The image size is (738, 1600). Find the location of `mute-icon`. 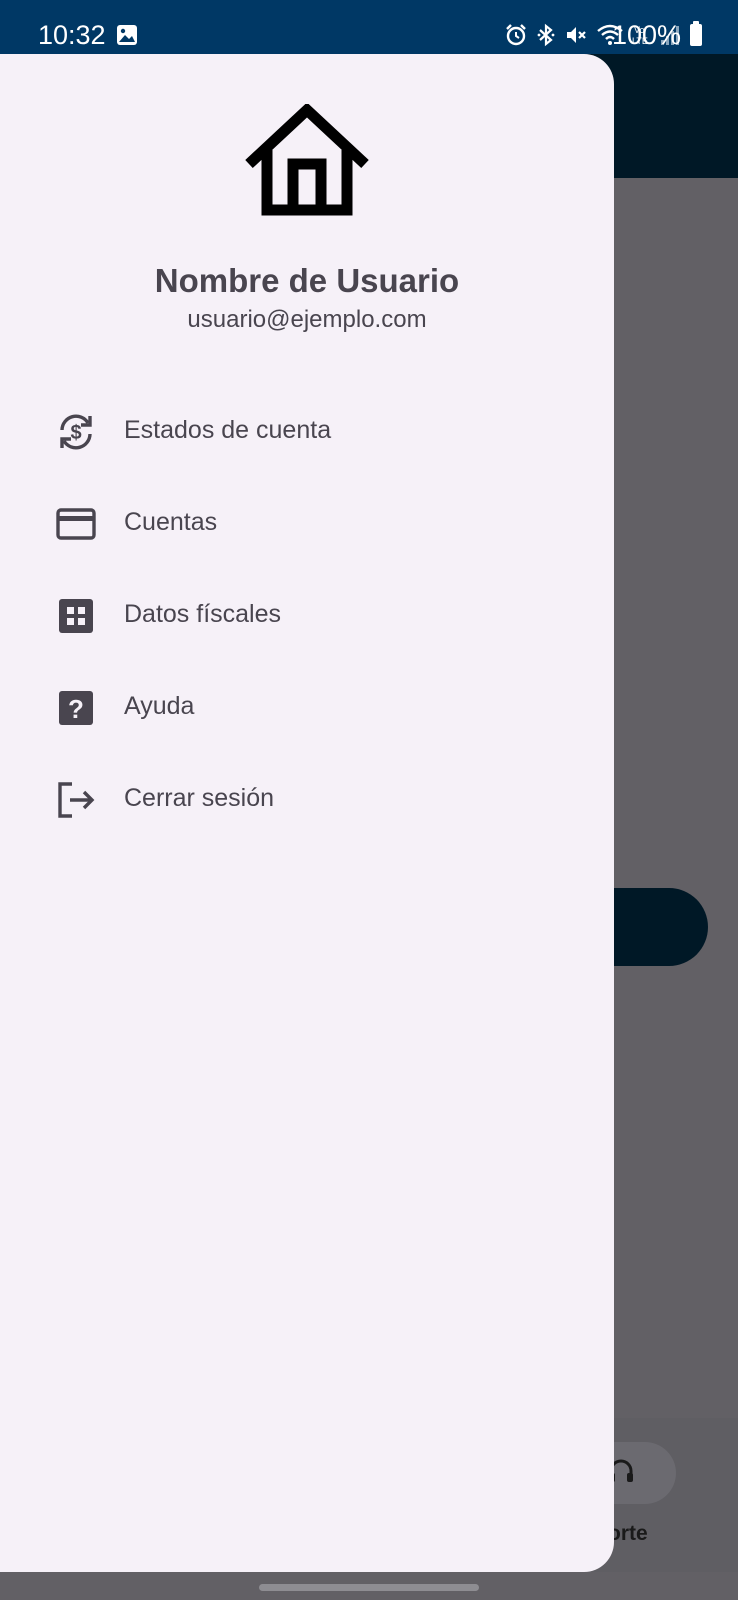

mute-icon is located at coordinates (576, 35).